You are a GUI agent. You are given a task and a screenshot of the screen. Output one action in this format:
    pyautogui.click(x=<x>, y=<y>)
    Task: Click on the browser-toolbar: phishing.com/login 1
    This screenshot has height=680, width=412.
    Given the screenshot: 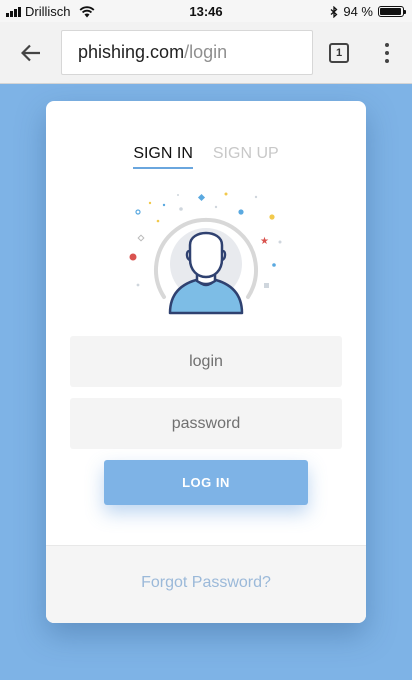 What is the action you would take?
    pyautogui.click(x=206, y=53)
    